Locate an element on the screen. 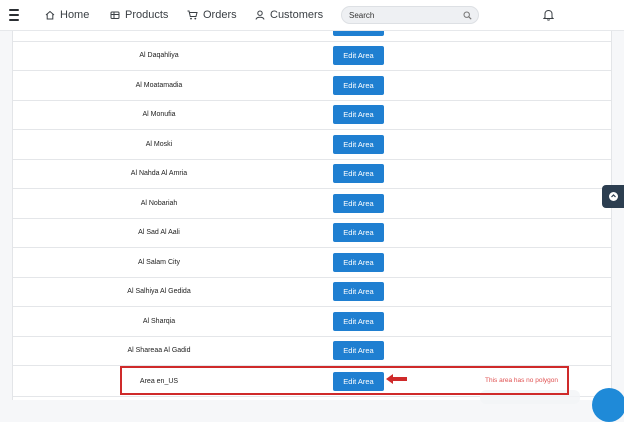 This screenshot has height=422, width=624. no-polygon-note: This area has no polygon is located at coordinates (521, 380).